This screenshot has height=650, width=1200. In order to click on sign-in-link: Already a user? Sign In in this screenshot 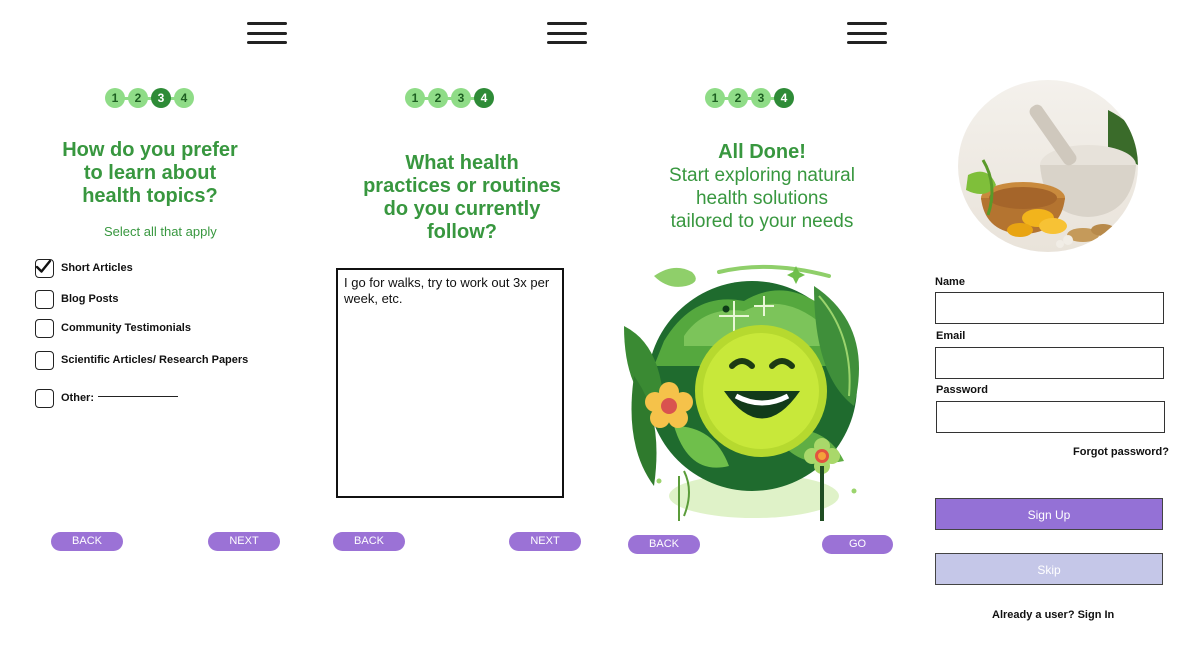, I will do `click(1053, 615)`.